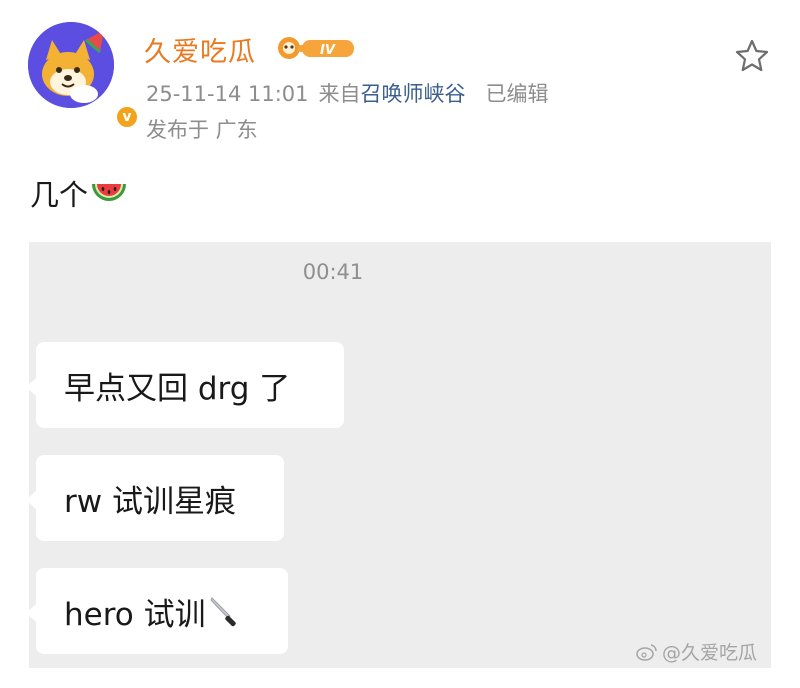  Describe the element at coordinates (227, 94) in the screenshot. I see `timestamp: 25-11-14 11:01` at that location.